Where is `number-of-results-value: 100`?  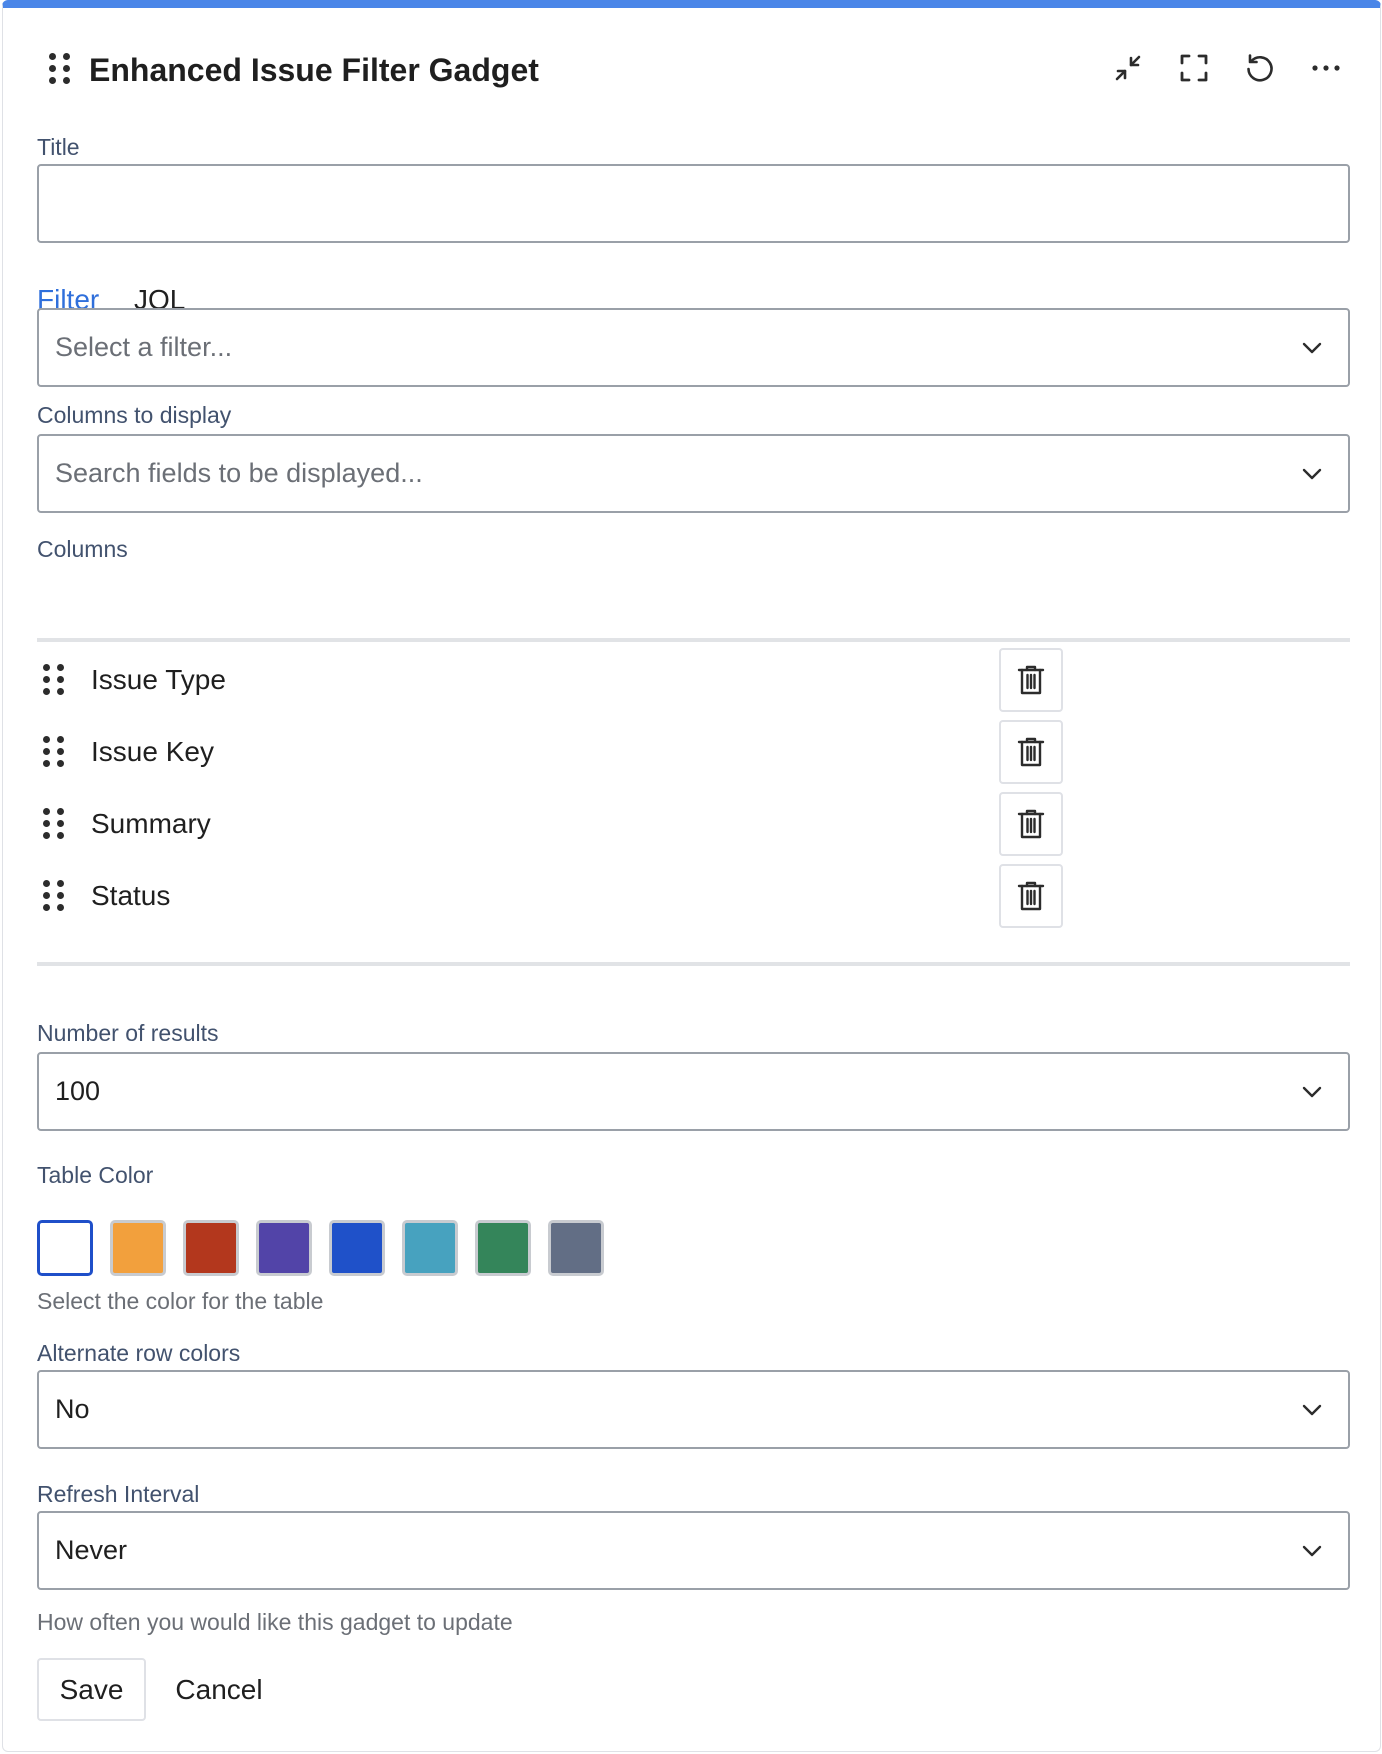
number-of-results-value: 100 is located at coordinates (78, 1091).